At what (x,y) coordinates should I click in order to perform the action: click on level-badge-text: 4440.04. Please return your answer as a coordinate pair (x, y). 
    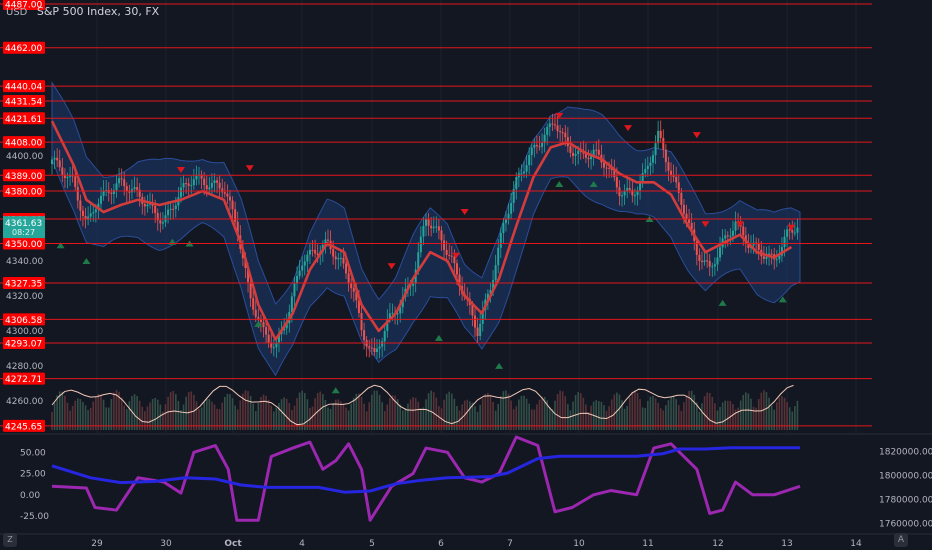
    Looking at the image, I should click on (23, 88).